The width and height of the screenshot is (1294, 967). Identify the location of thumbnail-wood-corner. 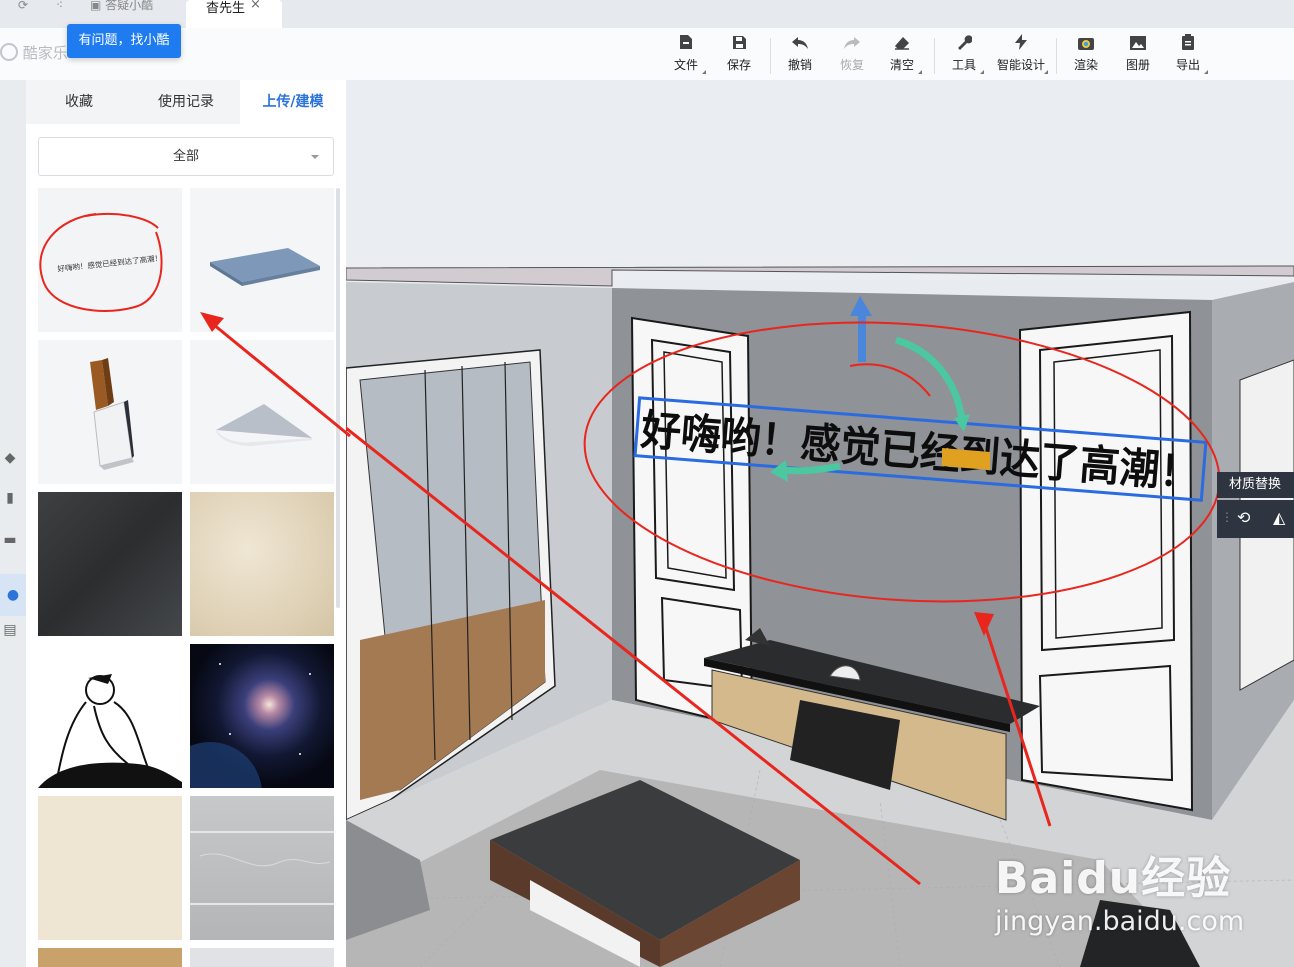
(110, 412).